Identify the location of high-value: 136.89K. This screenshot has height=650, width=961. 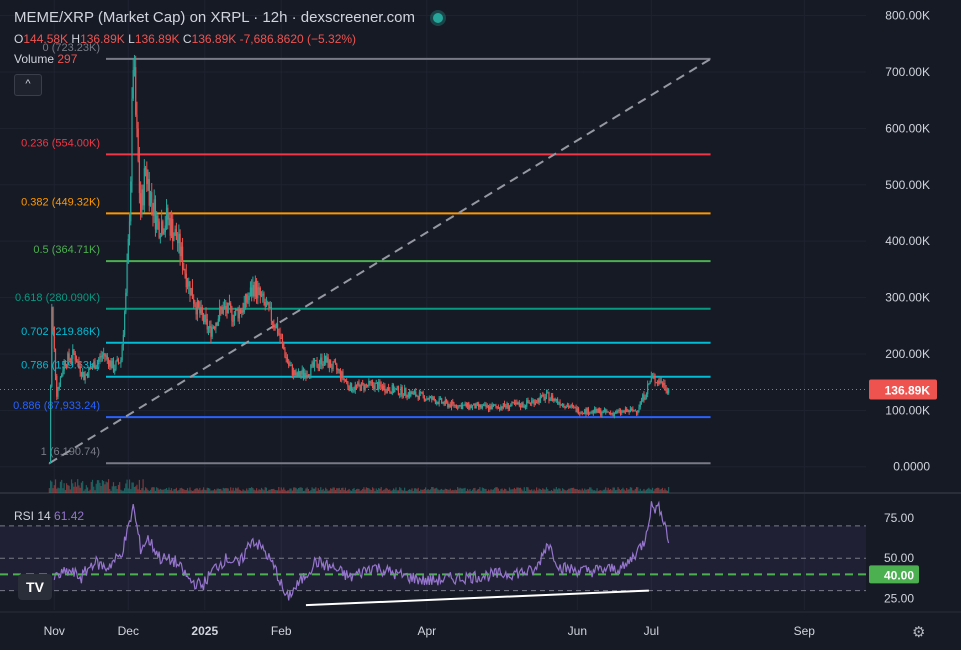
(102, 39).